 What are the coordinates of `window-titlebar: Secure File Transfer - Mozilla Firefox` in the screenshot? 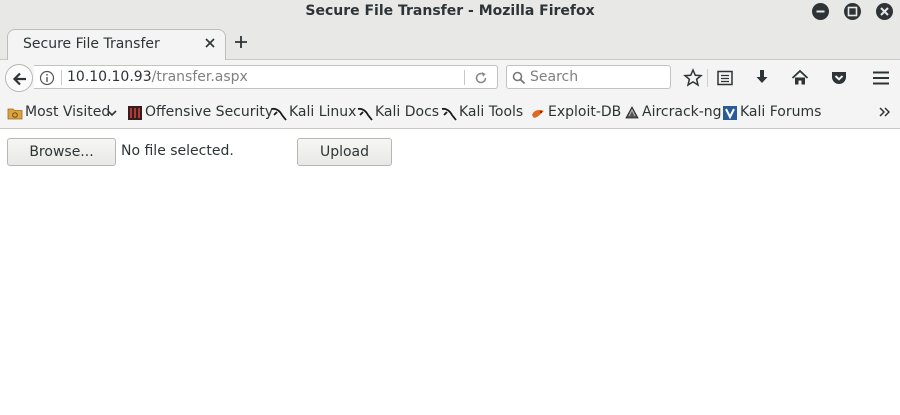 It's located at (450, 12).